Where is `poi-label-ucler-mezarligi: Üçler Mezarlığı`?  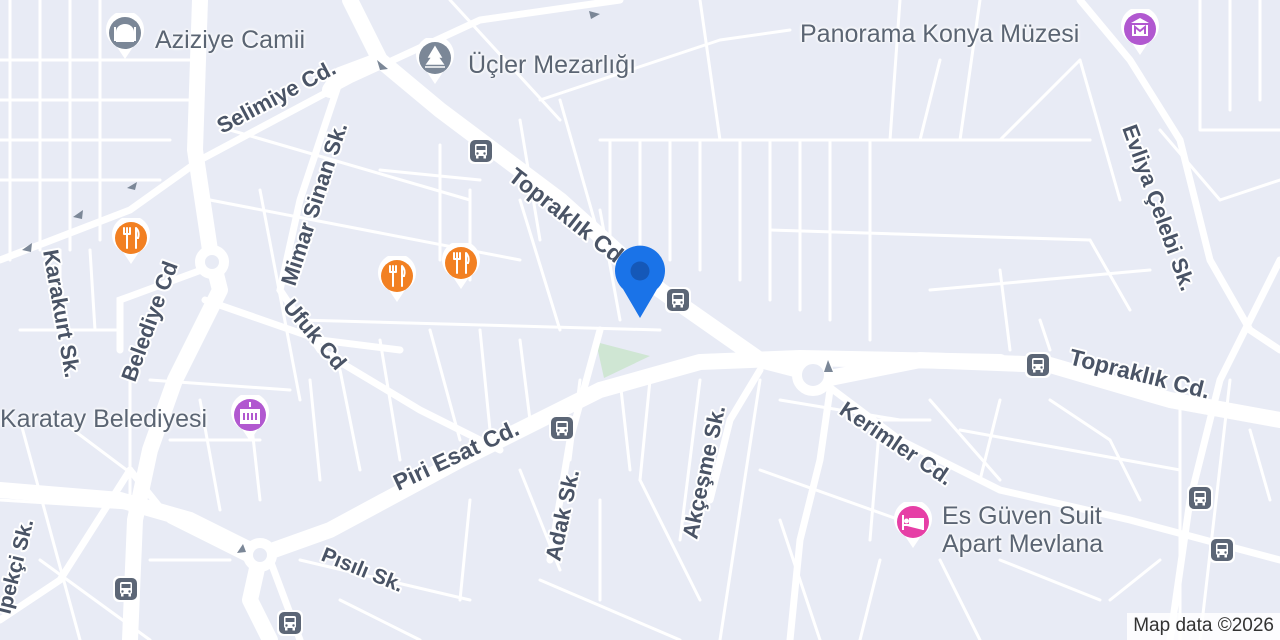 poi-label-ucler-mezarligi: Üçler Mezarlığı is located at coordinates (552, 65).